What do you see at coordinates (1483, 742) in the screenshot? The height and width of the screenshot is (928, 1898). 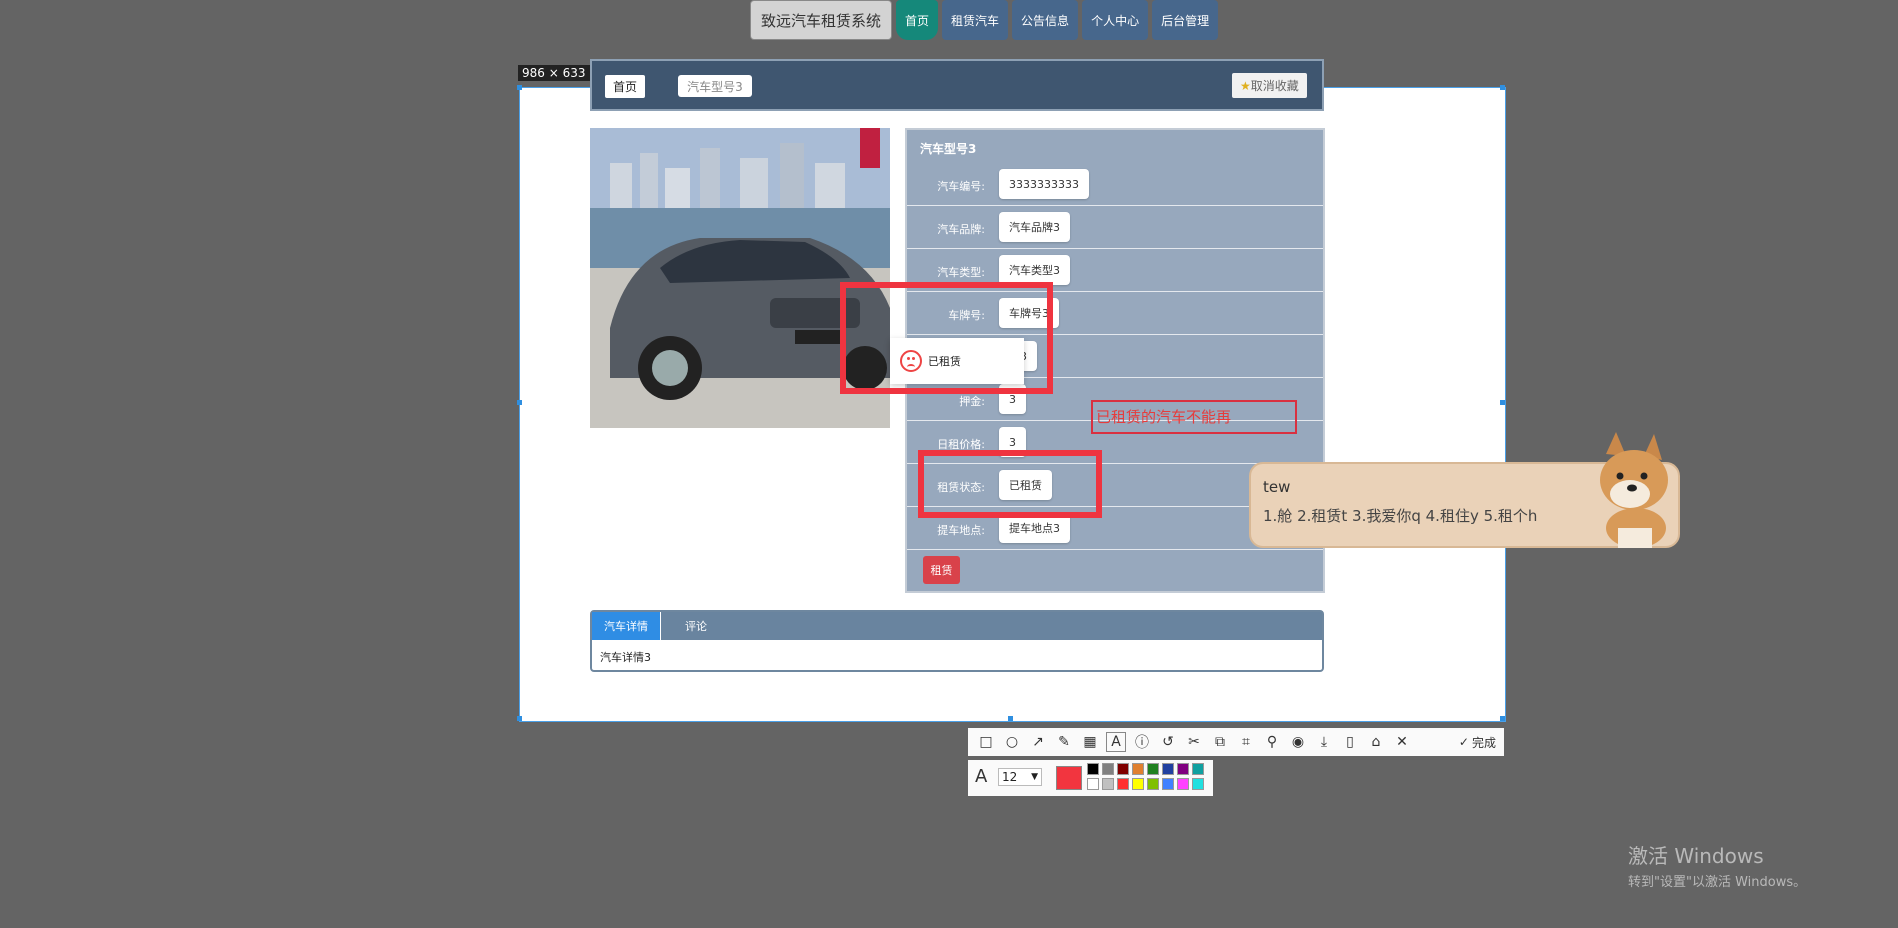 I see `done-label: 完成` at bounding box center [1483, 742].